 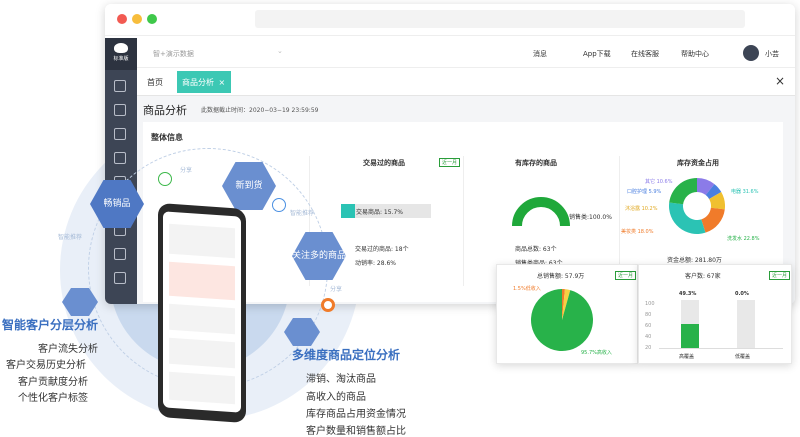 I want to click on message-link: 消息, so click(x=540, y=54).